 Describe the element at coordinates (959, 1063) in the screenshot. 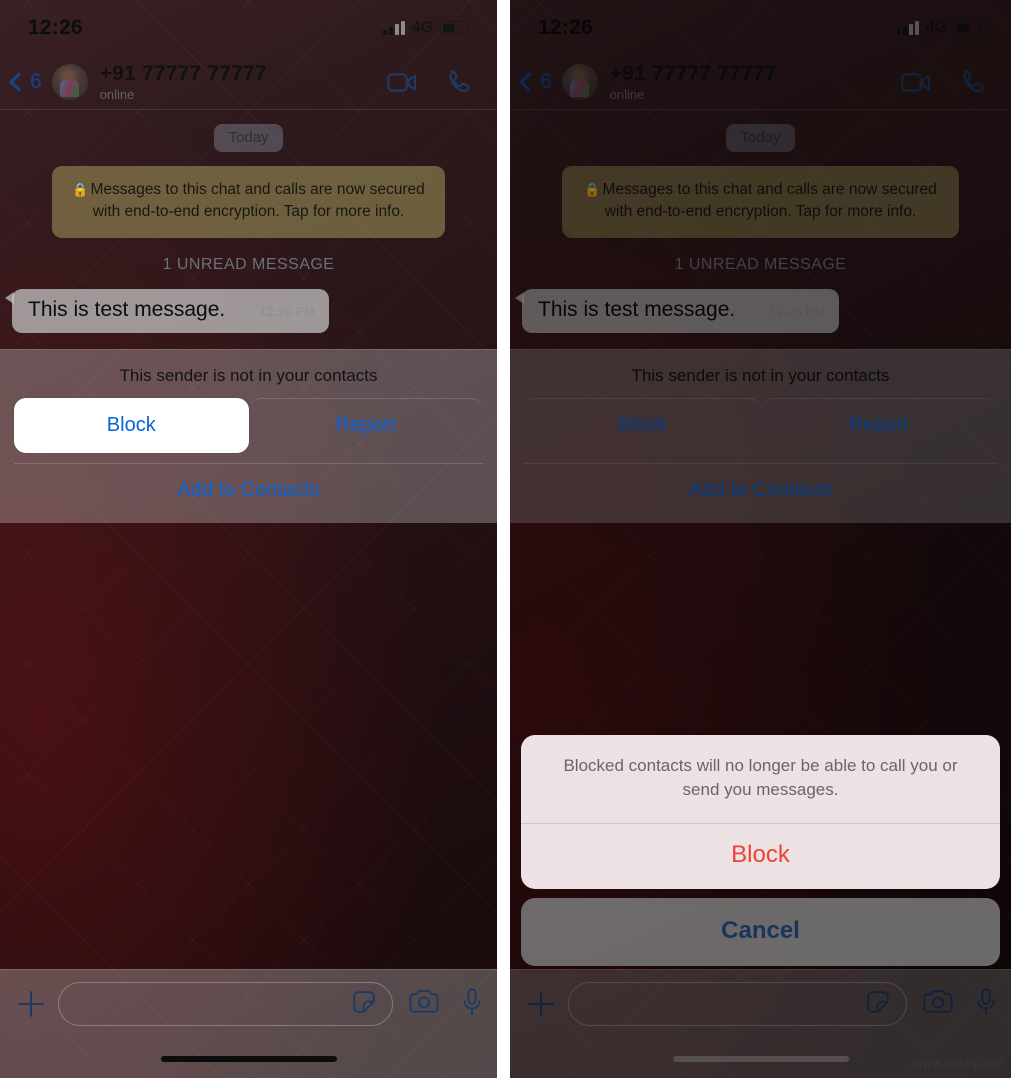

I see `watermark: www.dataq.com` at that location.